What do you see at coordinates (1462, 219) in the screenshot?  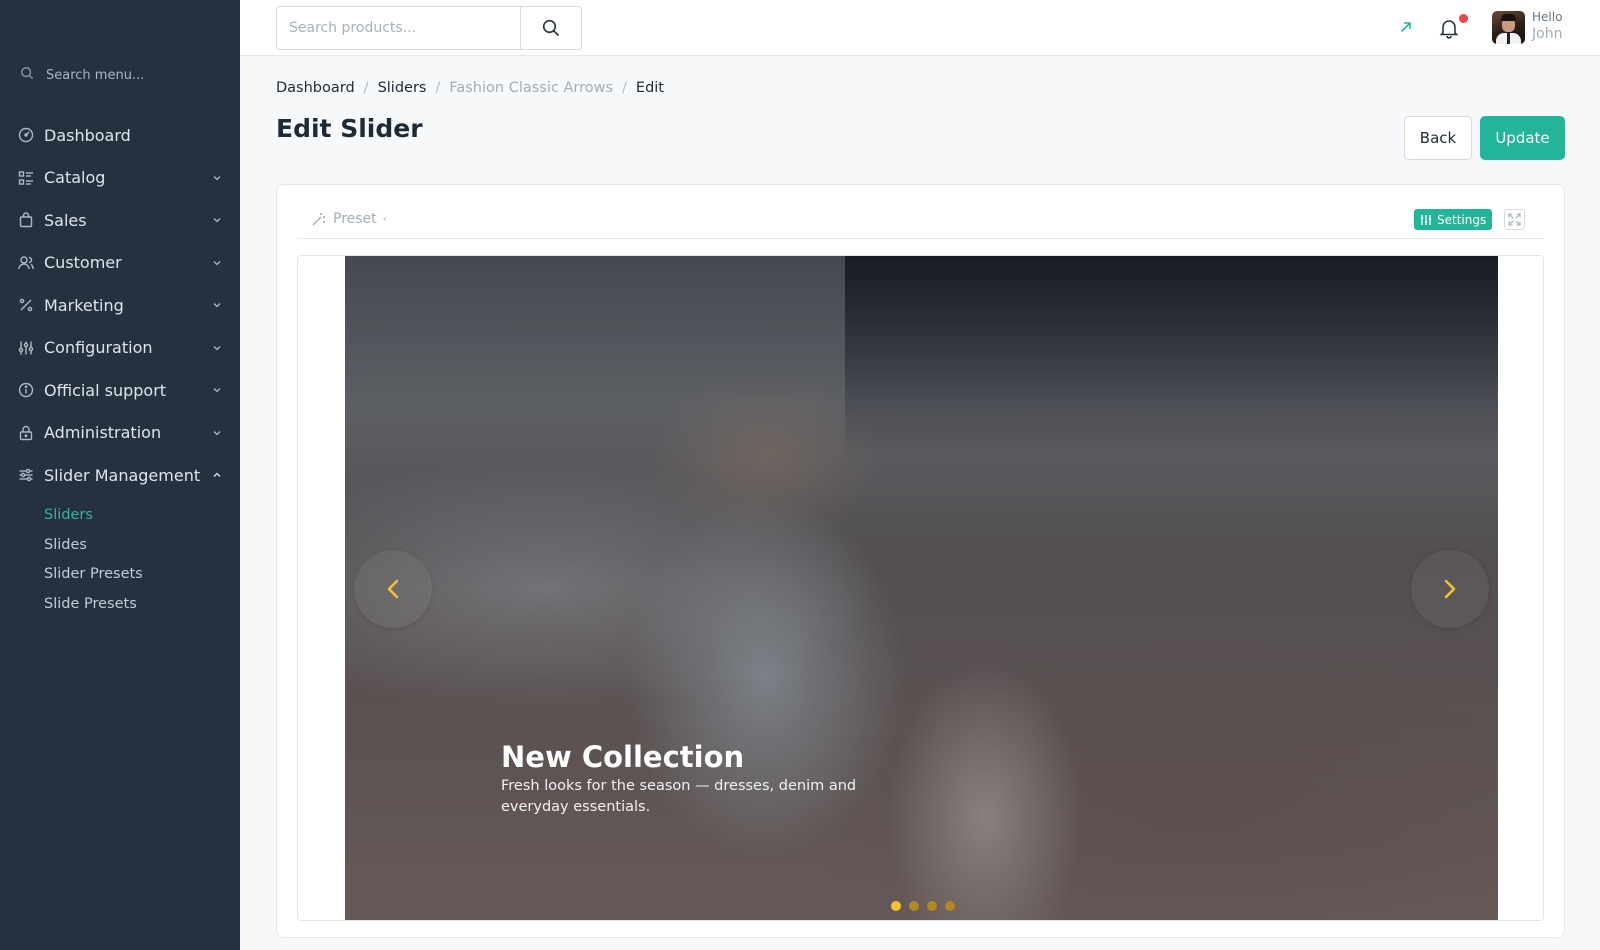 I see `settings-label: Settings` at bounding box center [1462, 219].